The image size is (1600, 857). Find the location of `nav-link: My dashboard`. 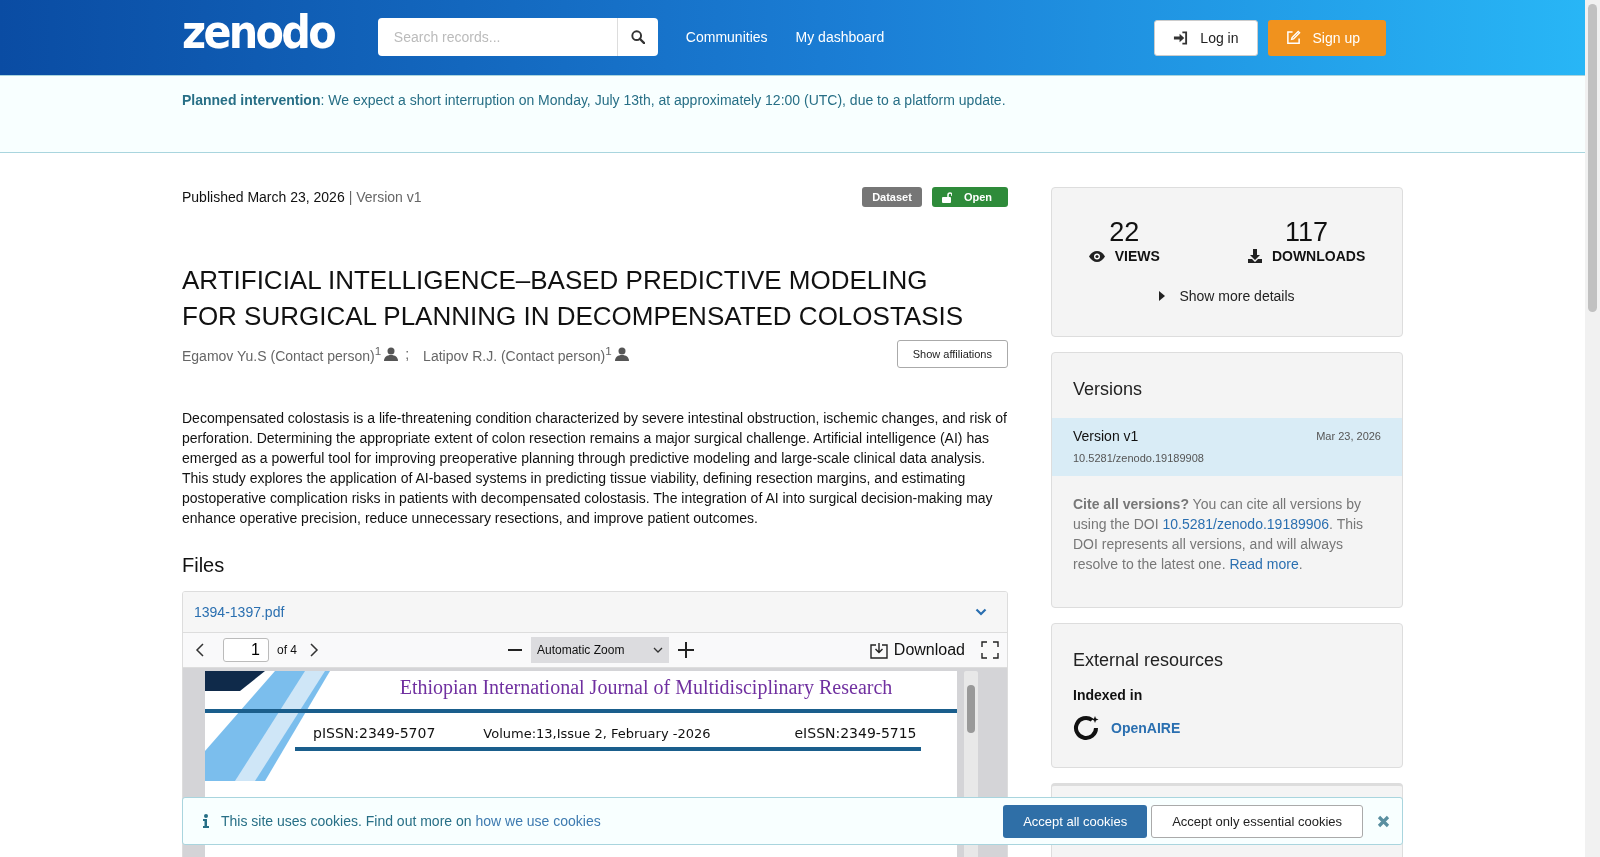

nav-link: My dashboard is located at coordinates (840, 36).